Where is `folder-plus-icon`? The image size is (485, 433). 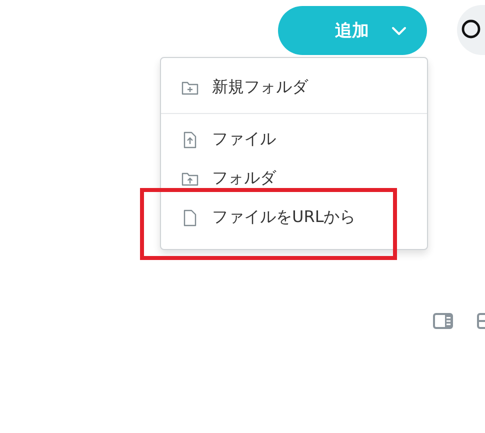 folder-plus-icon is located at coordinates (190, 88).